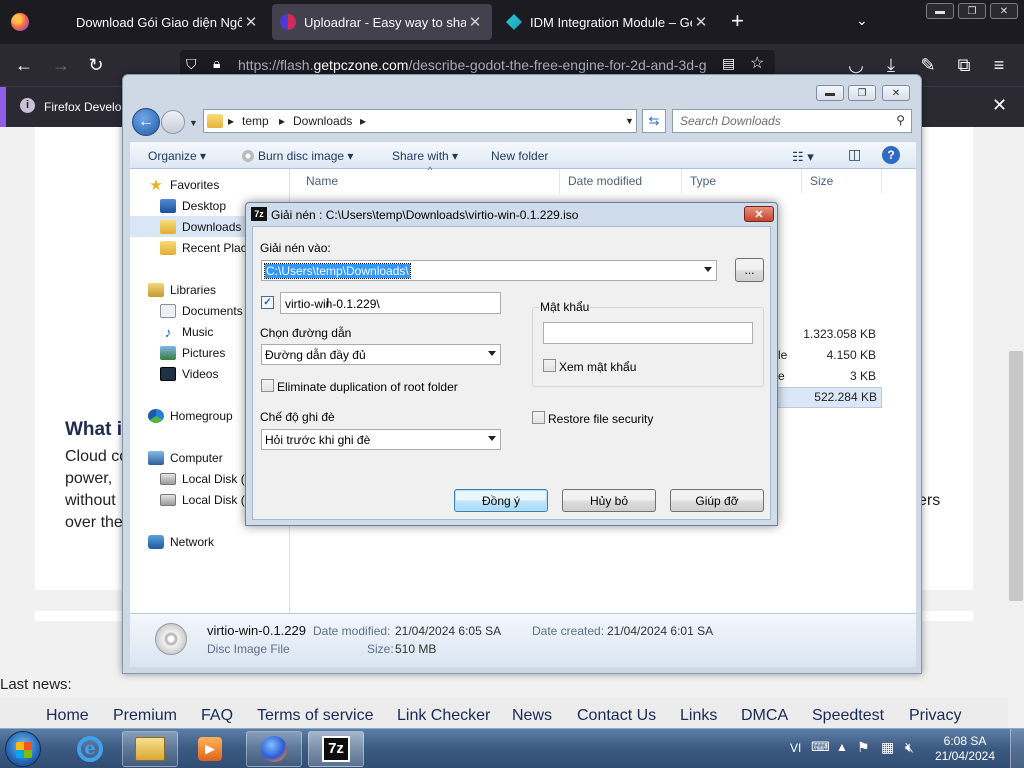  Describe the element at coordinates (935, 716) in the screenshot. I see `footer-link-privacy: Privacy` at that location.